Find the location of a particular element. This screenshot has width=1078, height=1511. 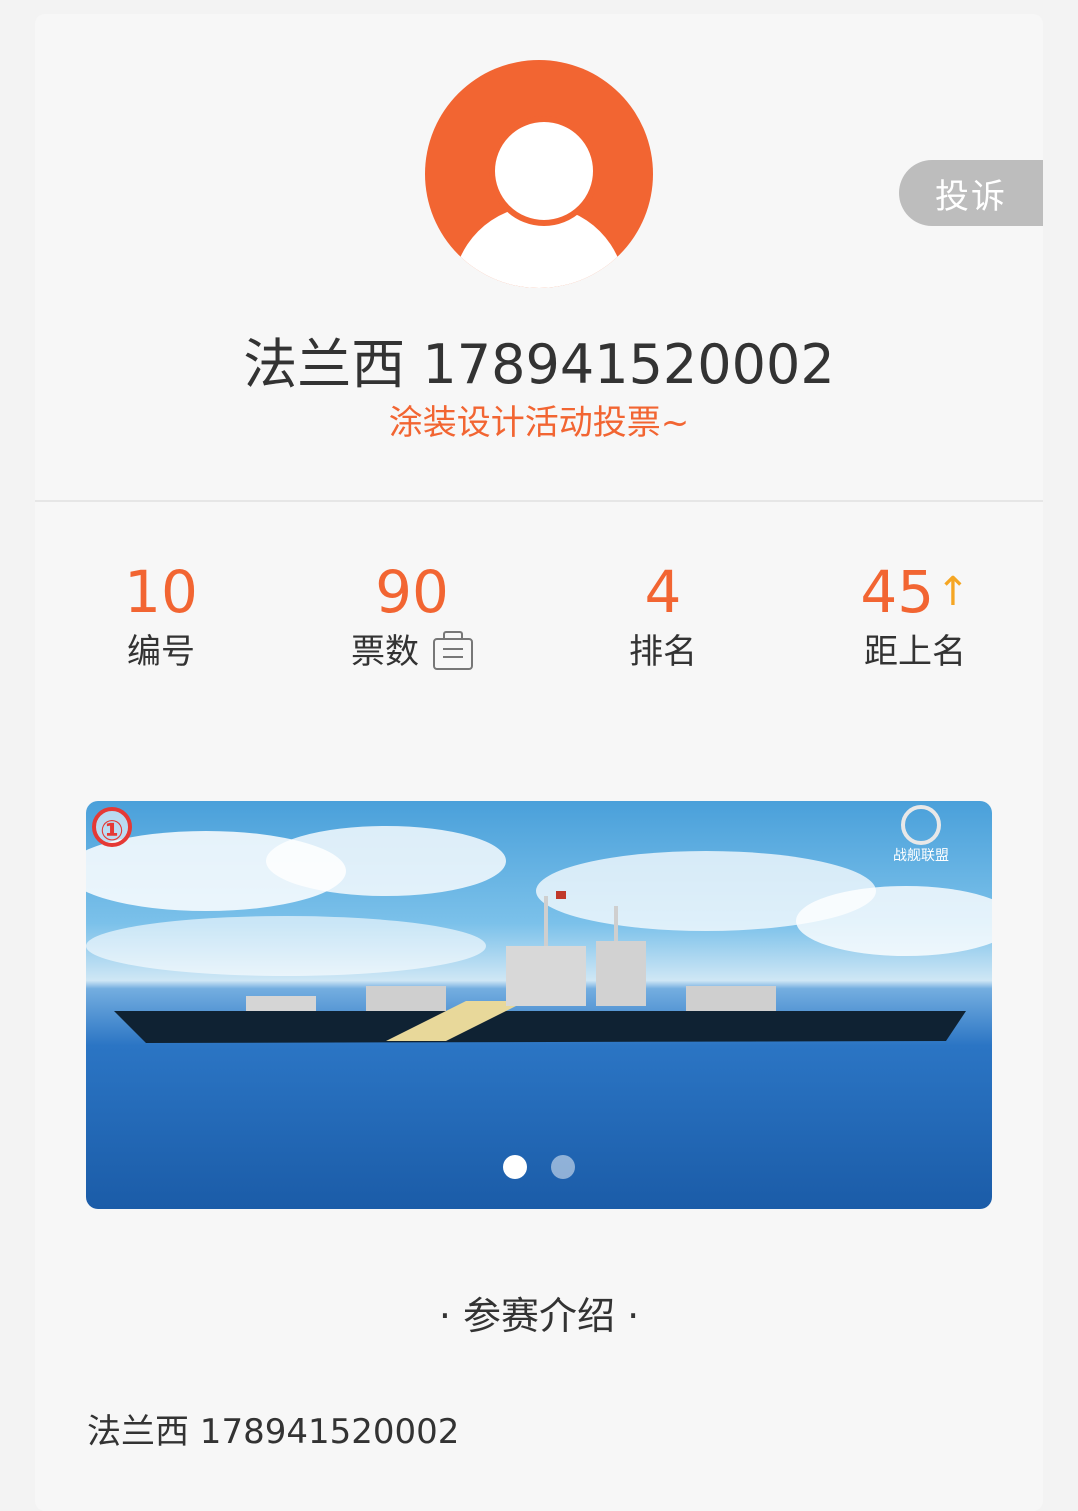

stat-gap-label: 距上名 is located at coordinates (915, 652).